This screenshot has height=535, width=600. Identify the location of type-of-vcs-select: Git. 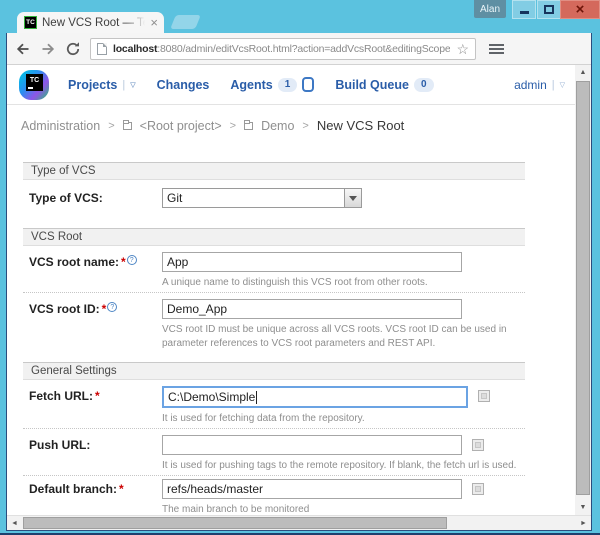
(262, 198).